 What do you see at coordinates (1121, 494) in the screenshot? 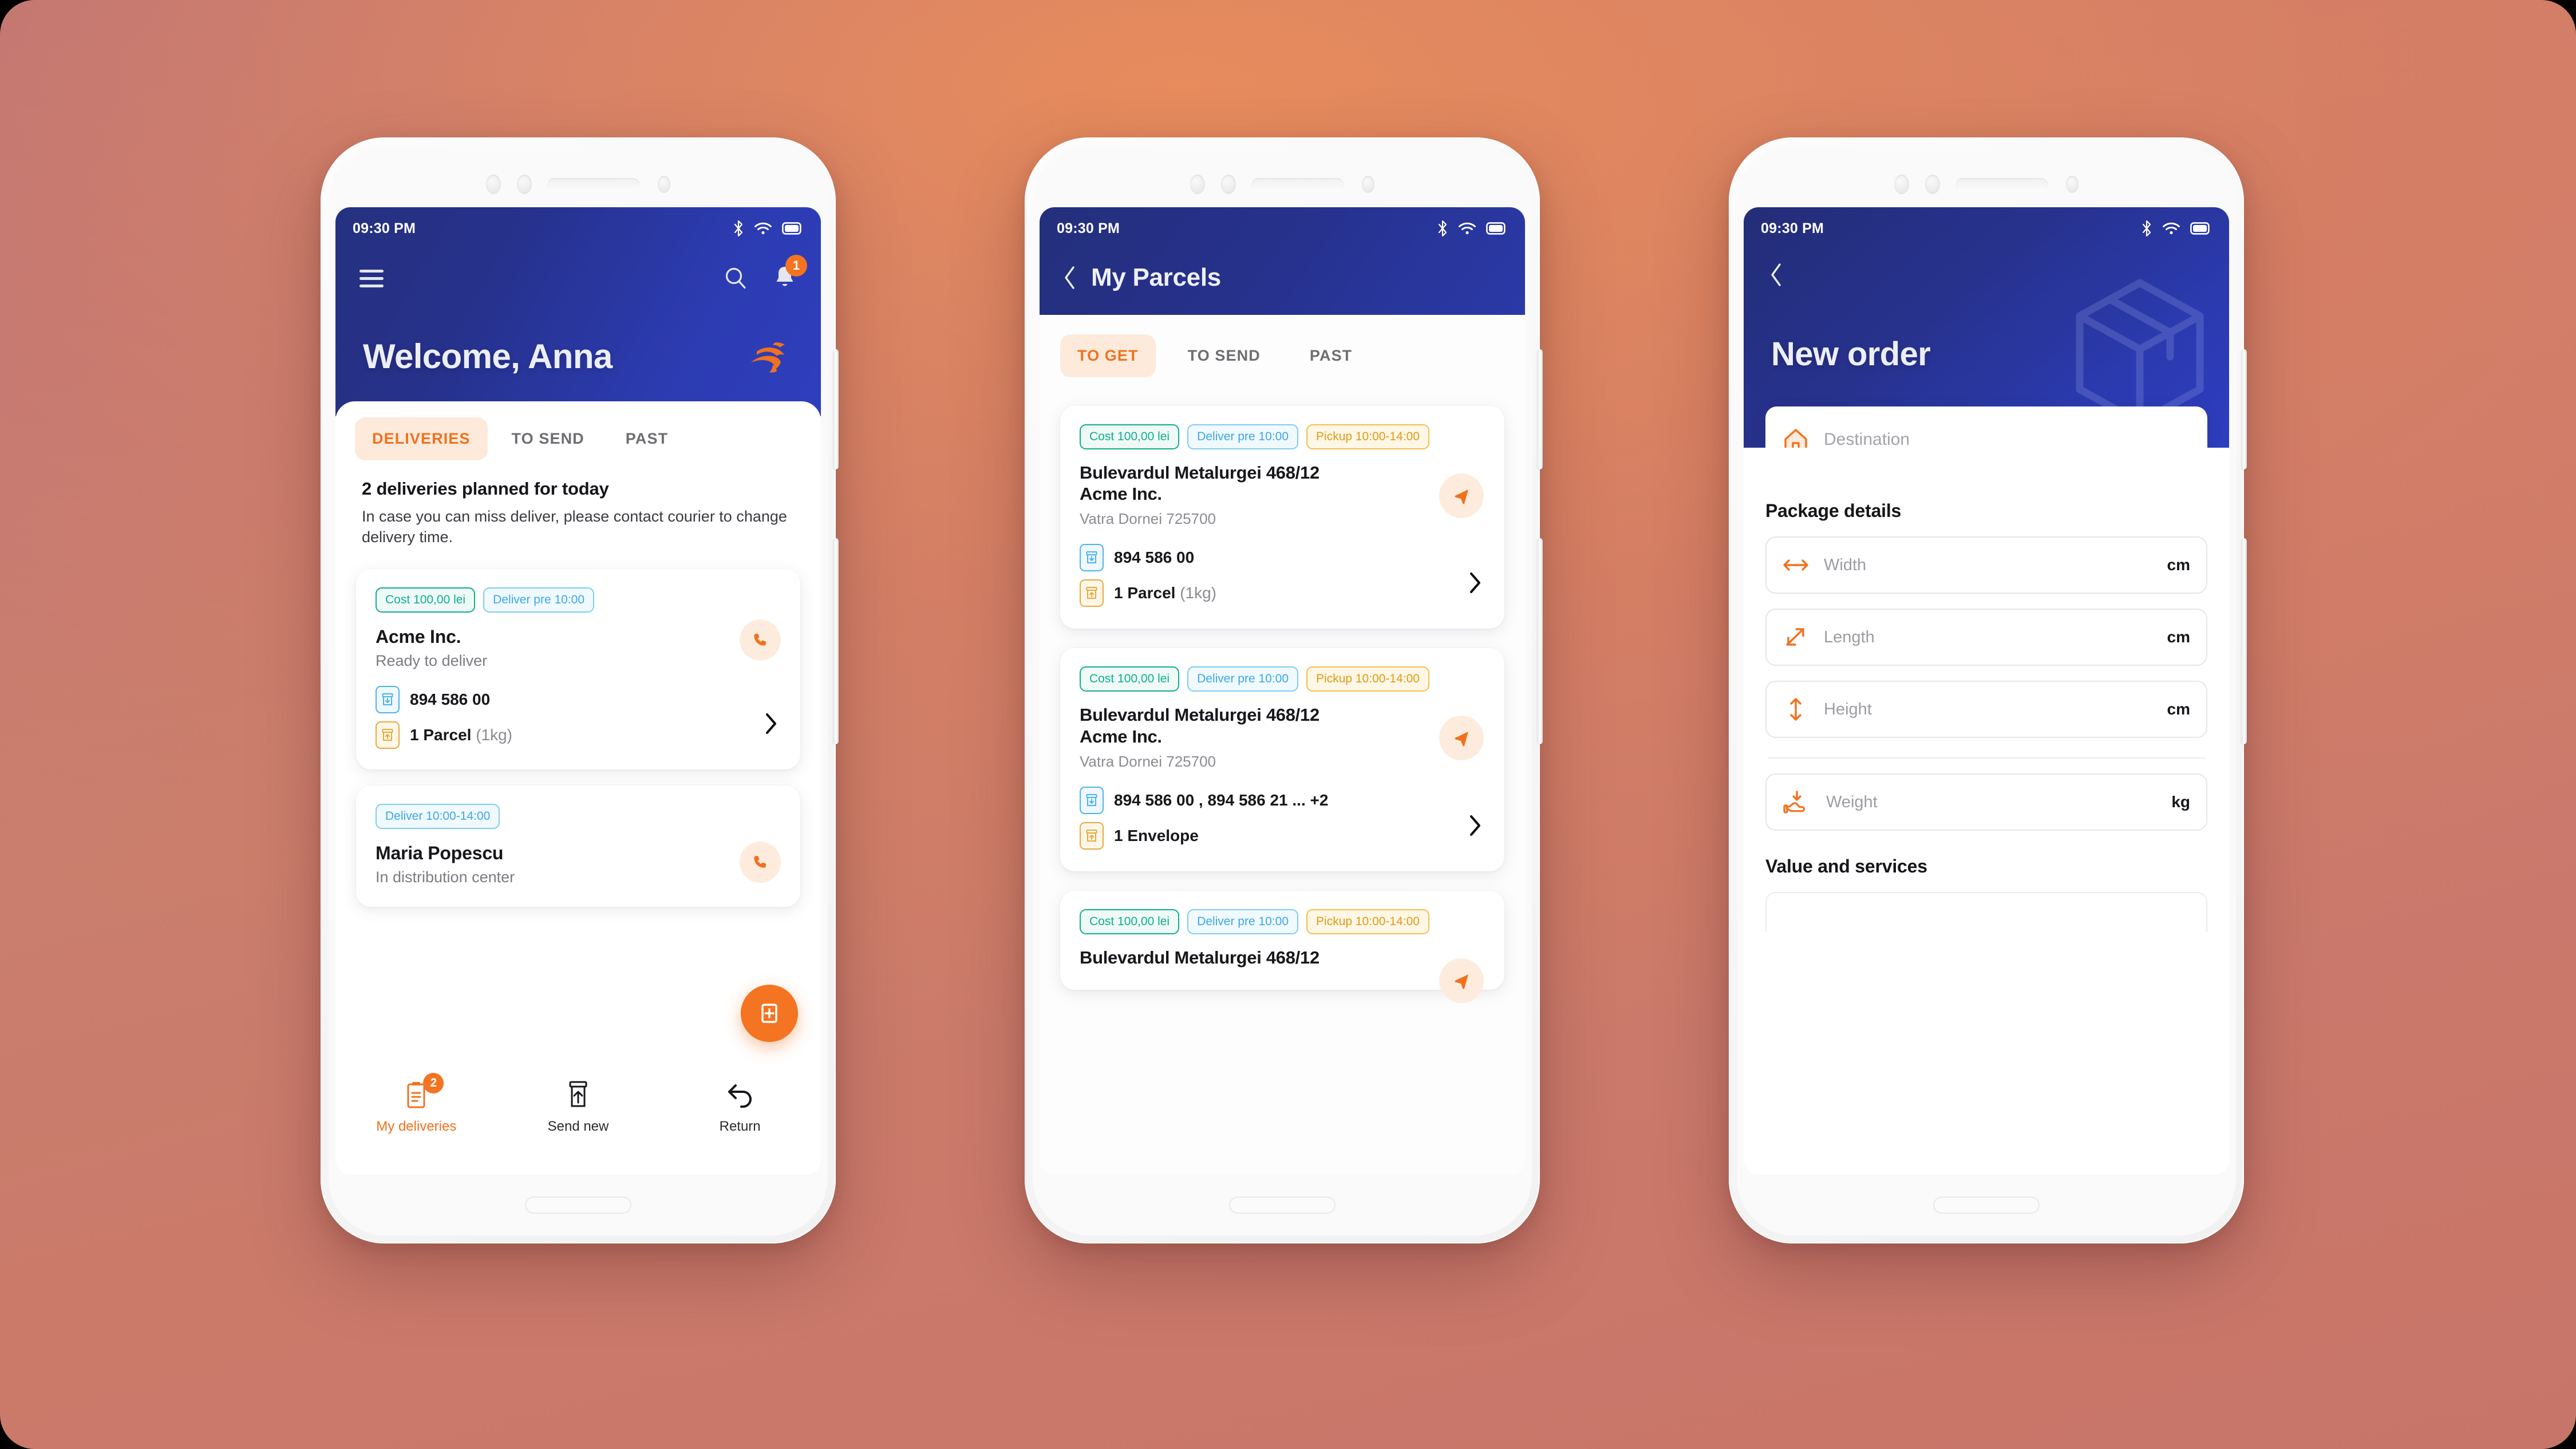
I see `company-line: Acme Inc.` at bounding box center [1121, 494].